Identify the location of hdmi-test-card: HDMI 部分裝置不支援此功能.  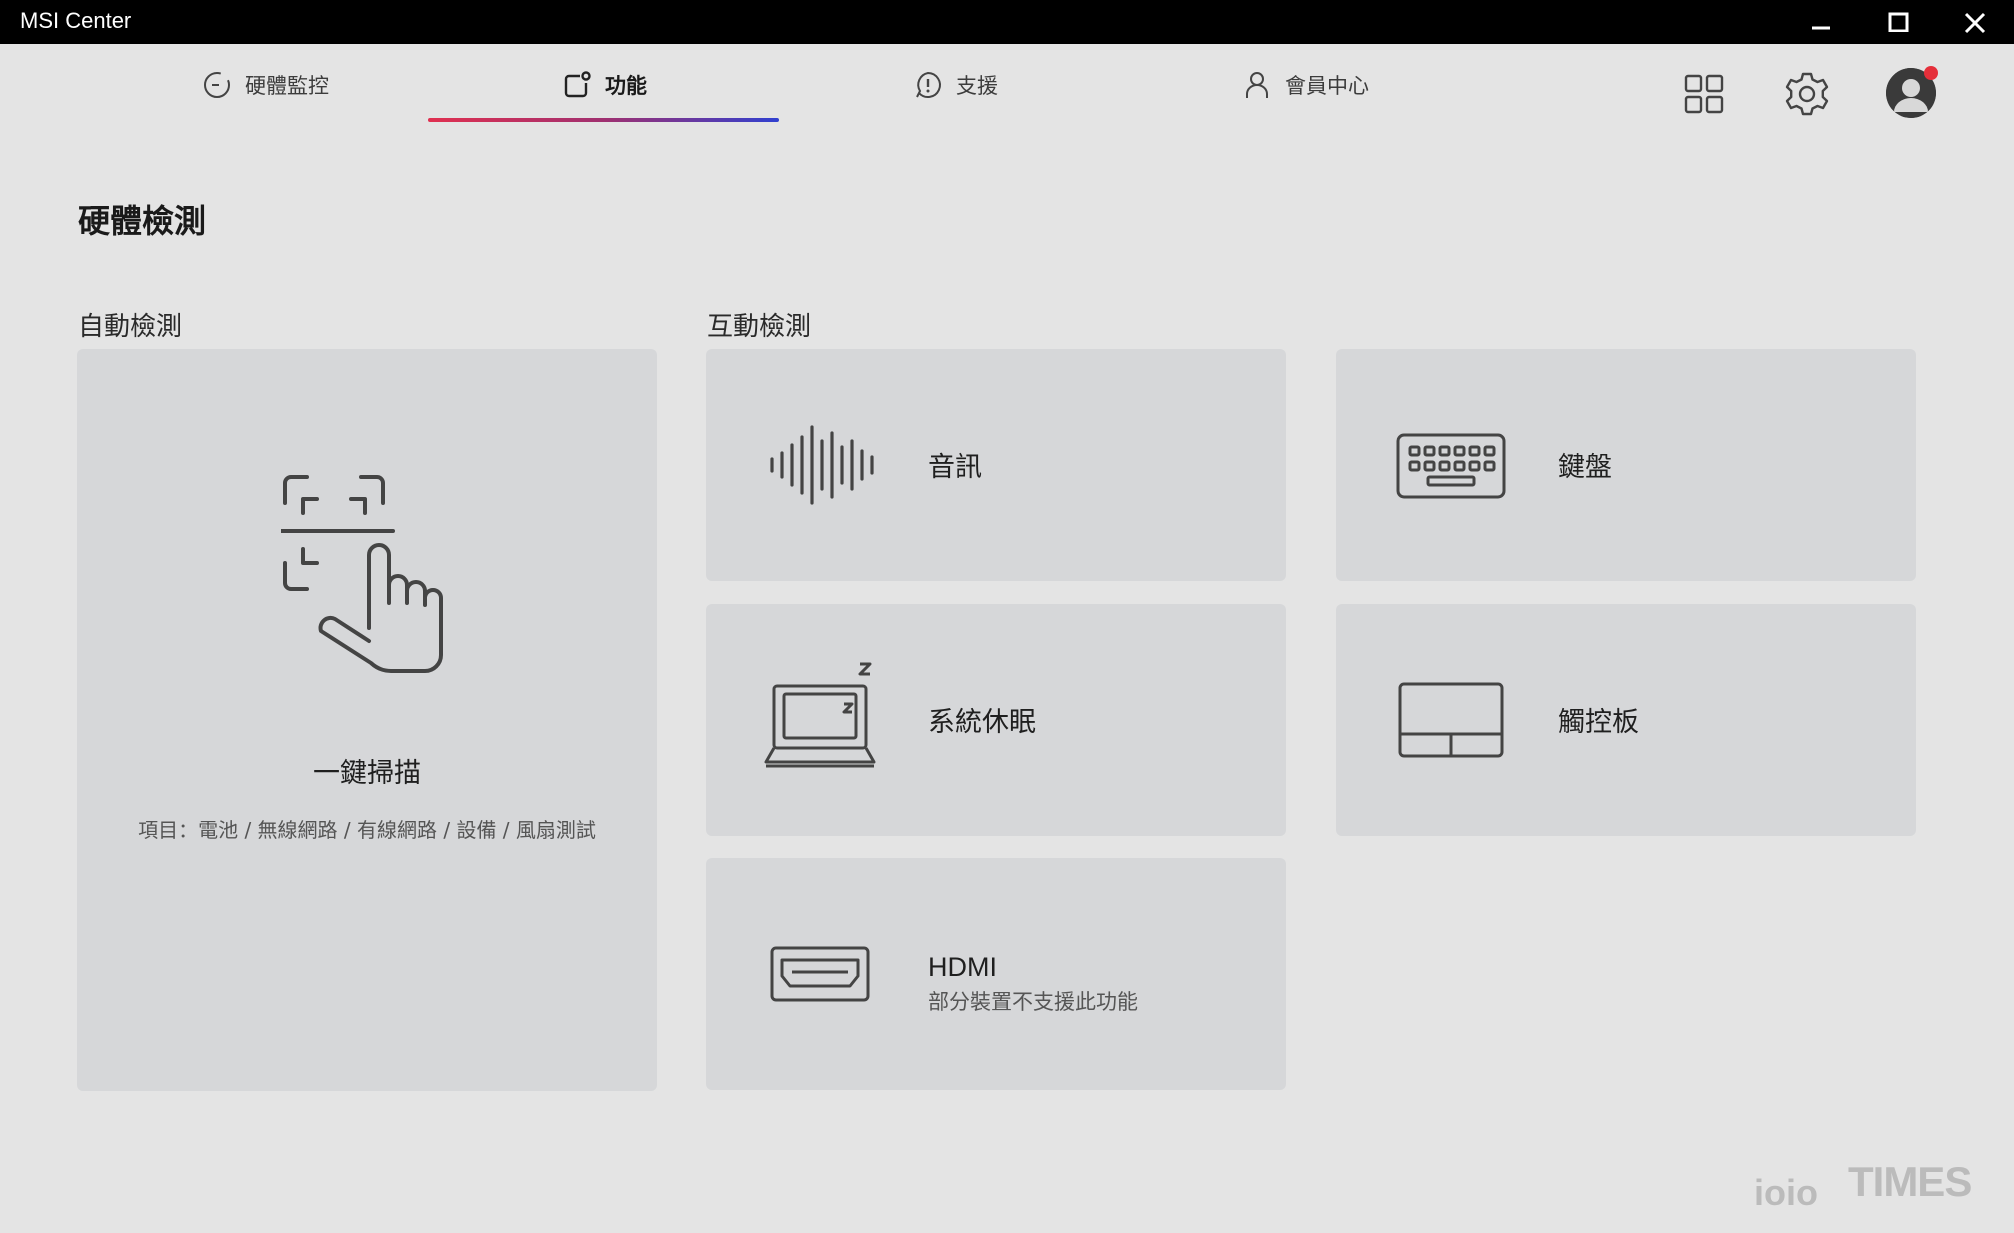
(996, 974).